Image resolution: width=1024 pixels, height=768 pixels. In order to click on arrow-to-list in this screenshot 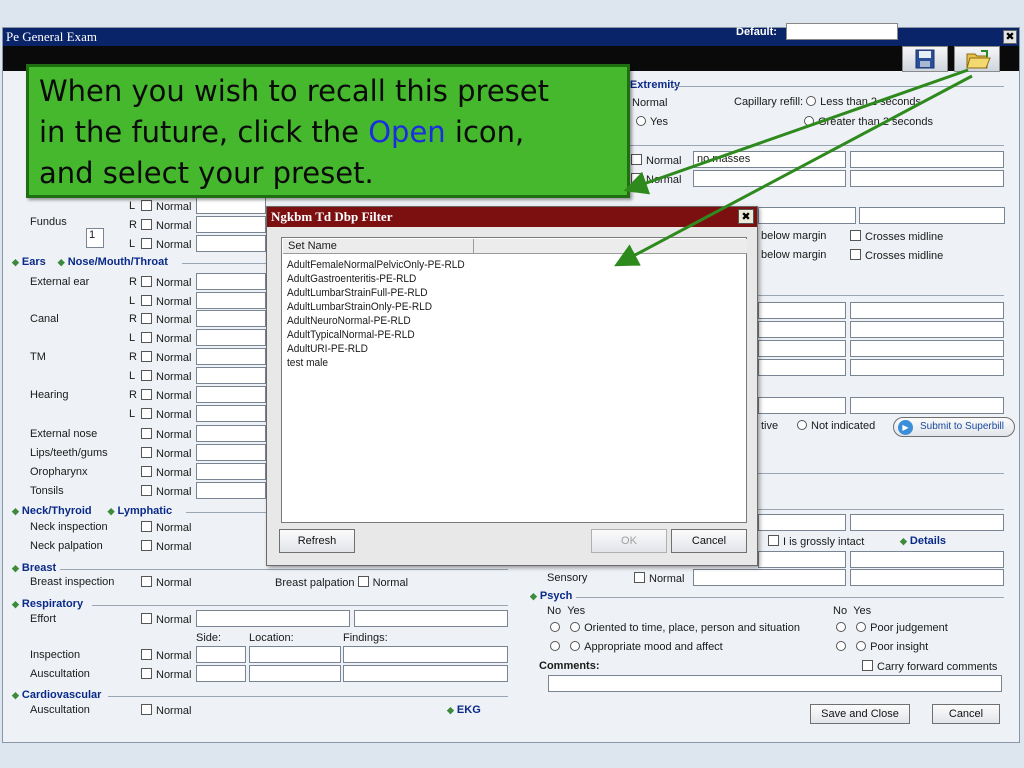, I will do `click(793, 170)`.